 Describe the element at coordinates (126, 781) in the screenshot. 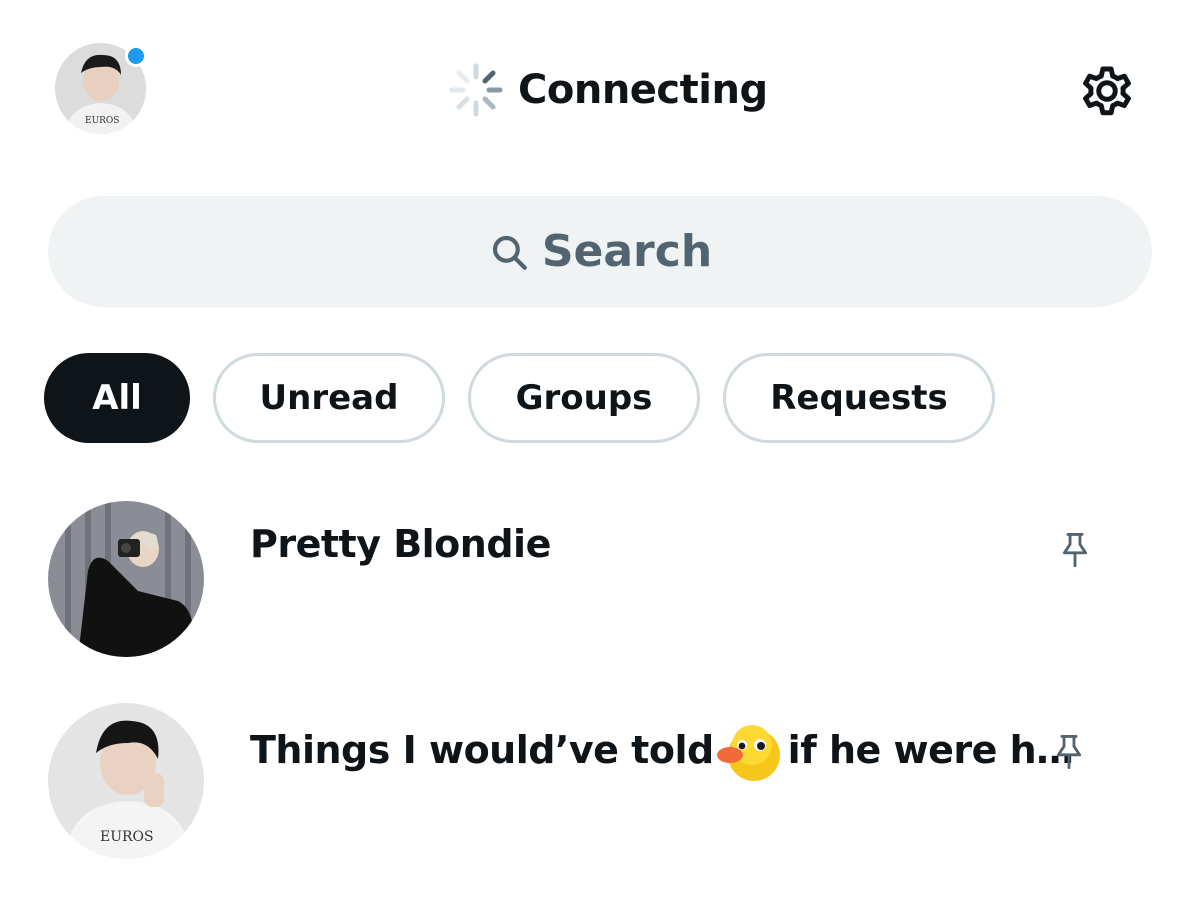

I see `conversation-avatar: EUROS` at that location.